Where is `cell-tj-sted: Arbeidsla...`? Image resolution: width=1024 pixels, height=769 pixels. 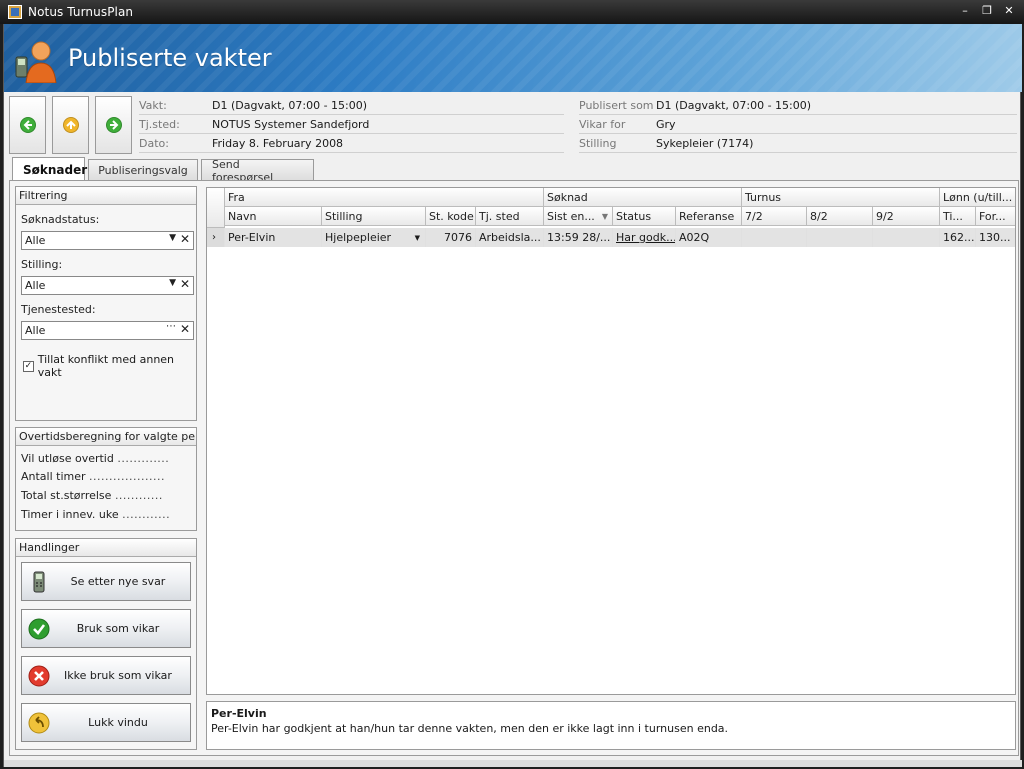 cell-tj-sted: Arbeidsla... is located at coordinates (510, 237).